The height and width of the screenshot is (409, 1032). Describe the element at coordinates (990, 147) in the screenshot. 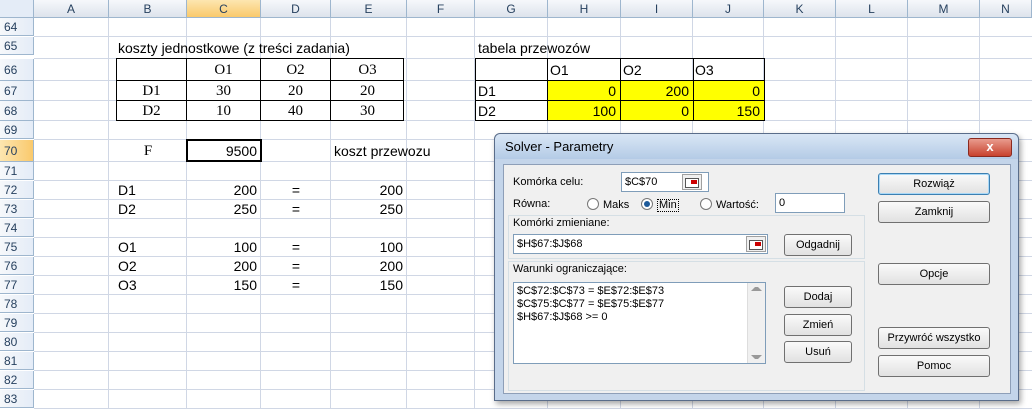

I see `close-icon: x` at that location.